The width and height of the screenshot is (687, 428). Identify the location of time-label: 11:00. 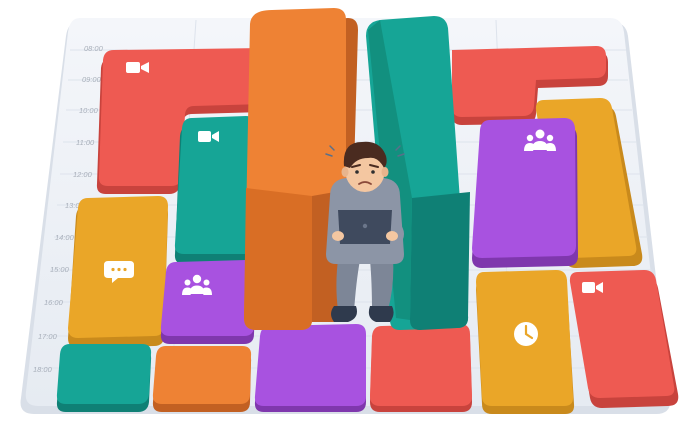
(85, 142).